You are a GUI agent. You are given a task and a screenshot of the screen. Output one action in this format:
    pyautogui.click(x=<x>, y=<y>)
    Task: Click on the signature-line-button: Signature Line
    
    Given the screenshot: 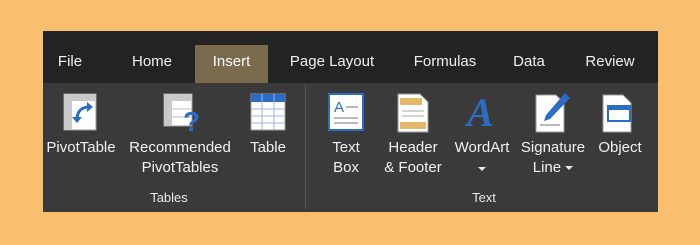 What is the action you would take?
    pyautogui.click(x=553, y=136)
    